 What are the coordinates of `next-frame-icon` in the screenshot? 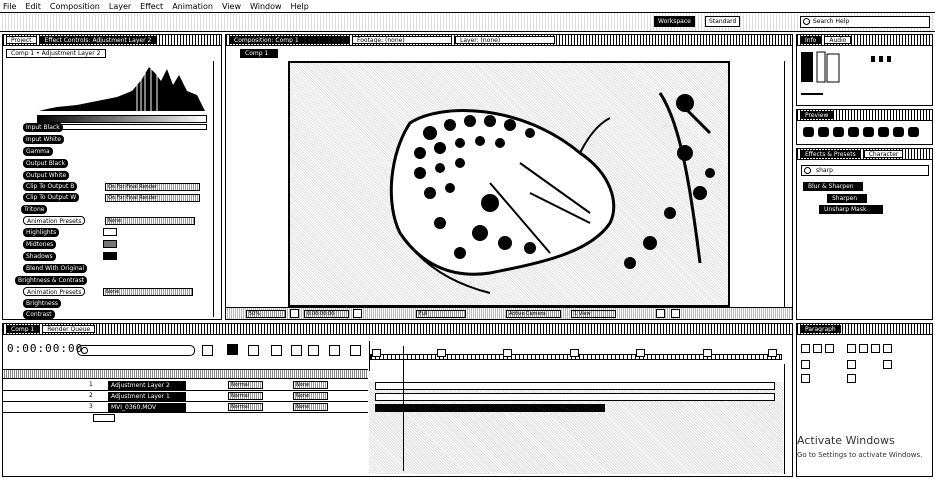 It's located at (853, 132).